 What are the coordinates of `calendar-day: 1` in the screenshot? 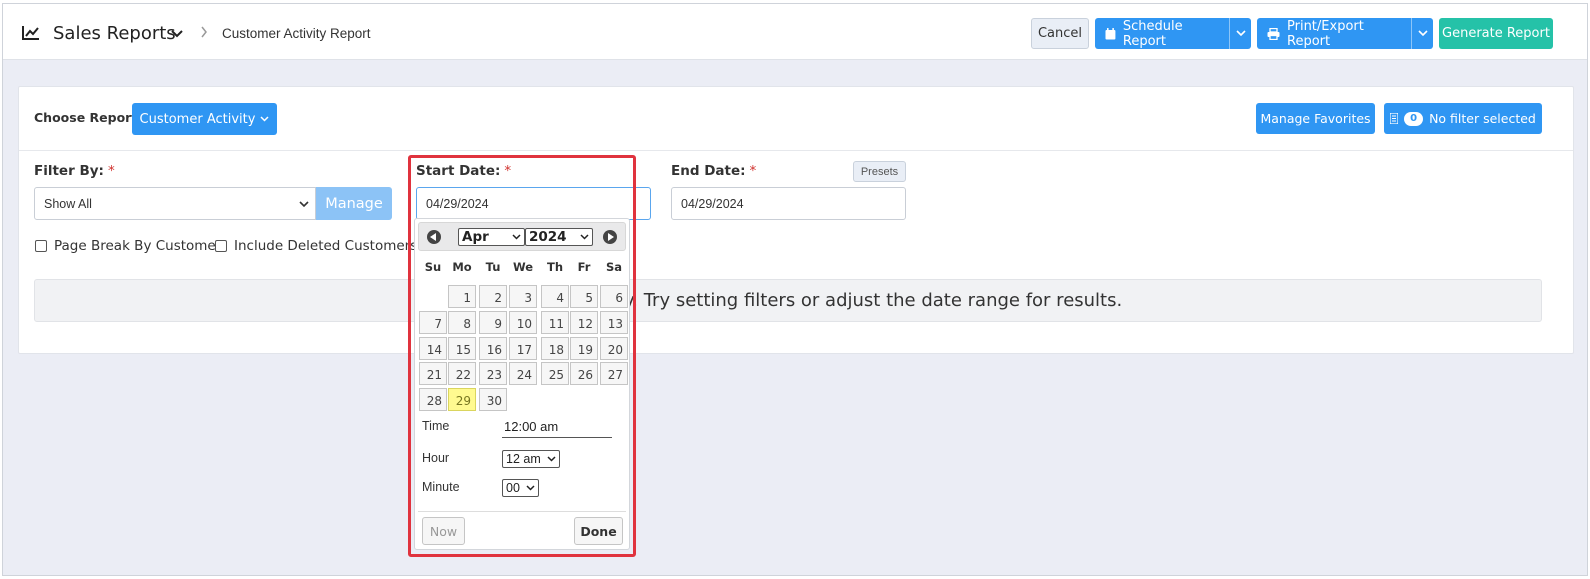 It's located at (462, 296).